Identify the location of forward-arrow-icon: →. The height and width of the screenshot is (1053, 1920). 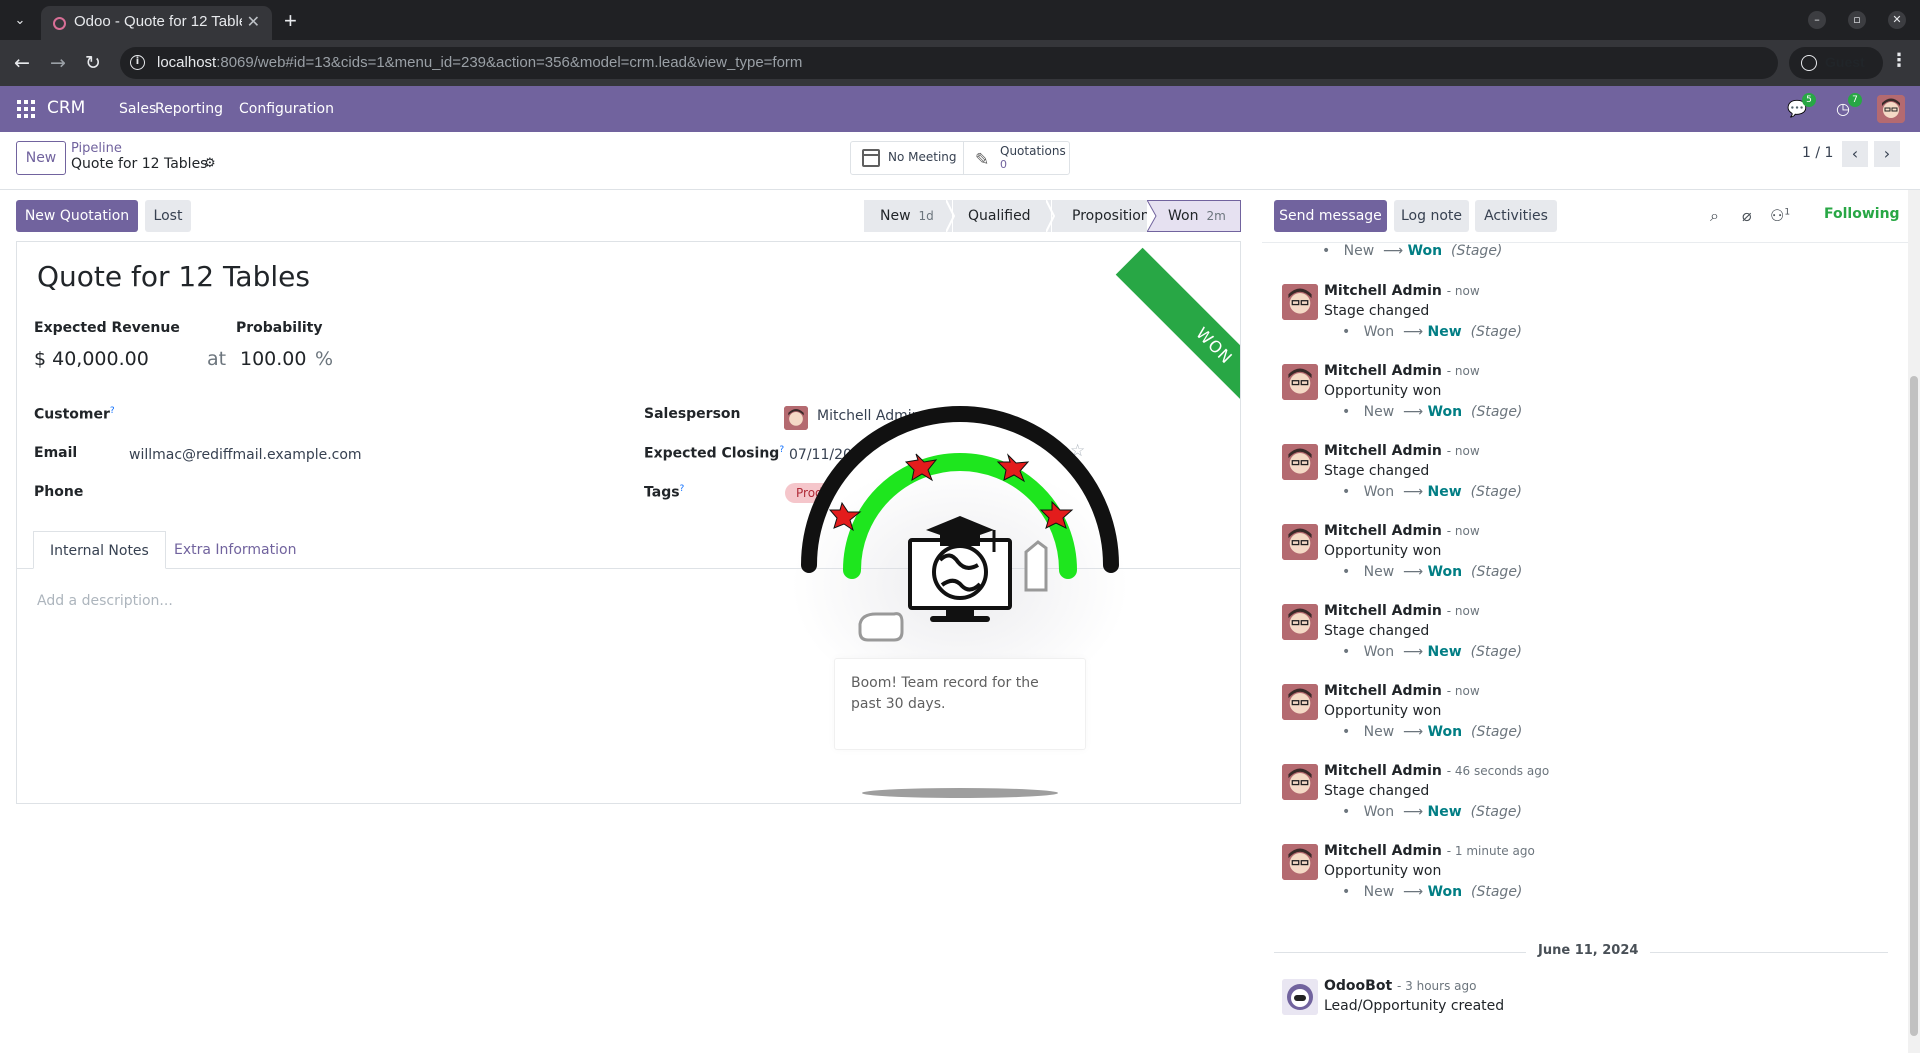
(58, 63).